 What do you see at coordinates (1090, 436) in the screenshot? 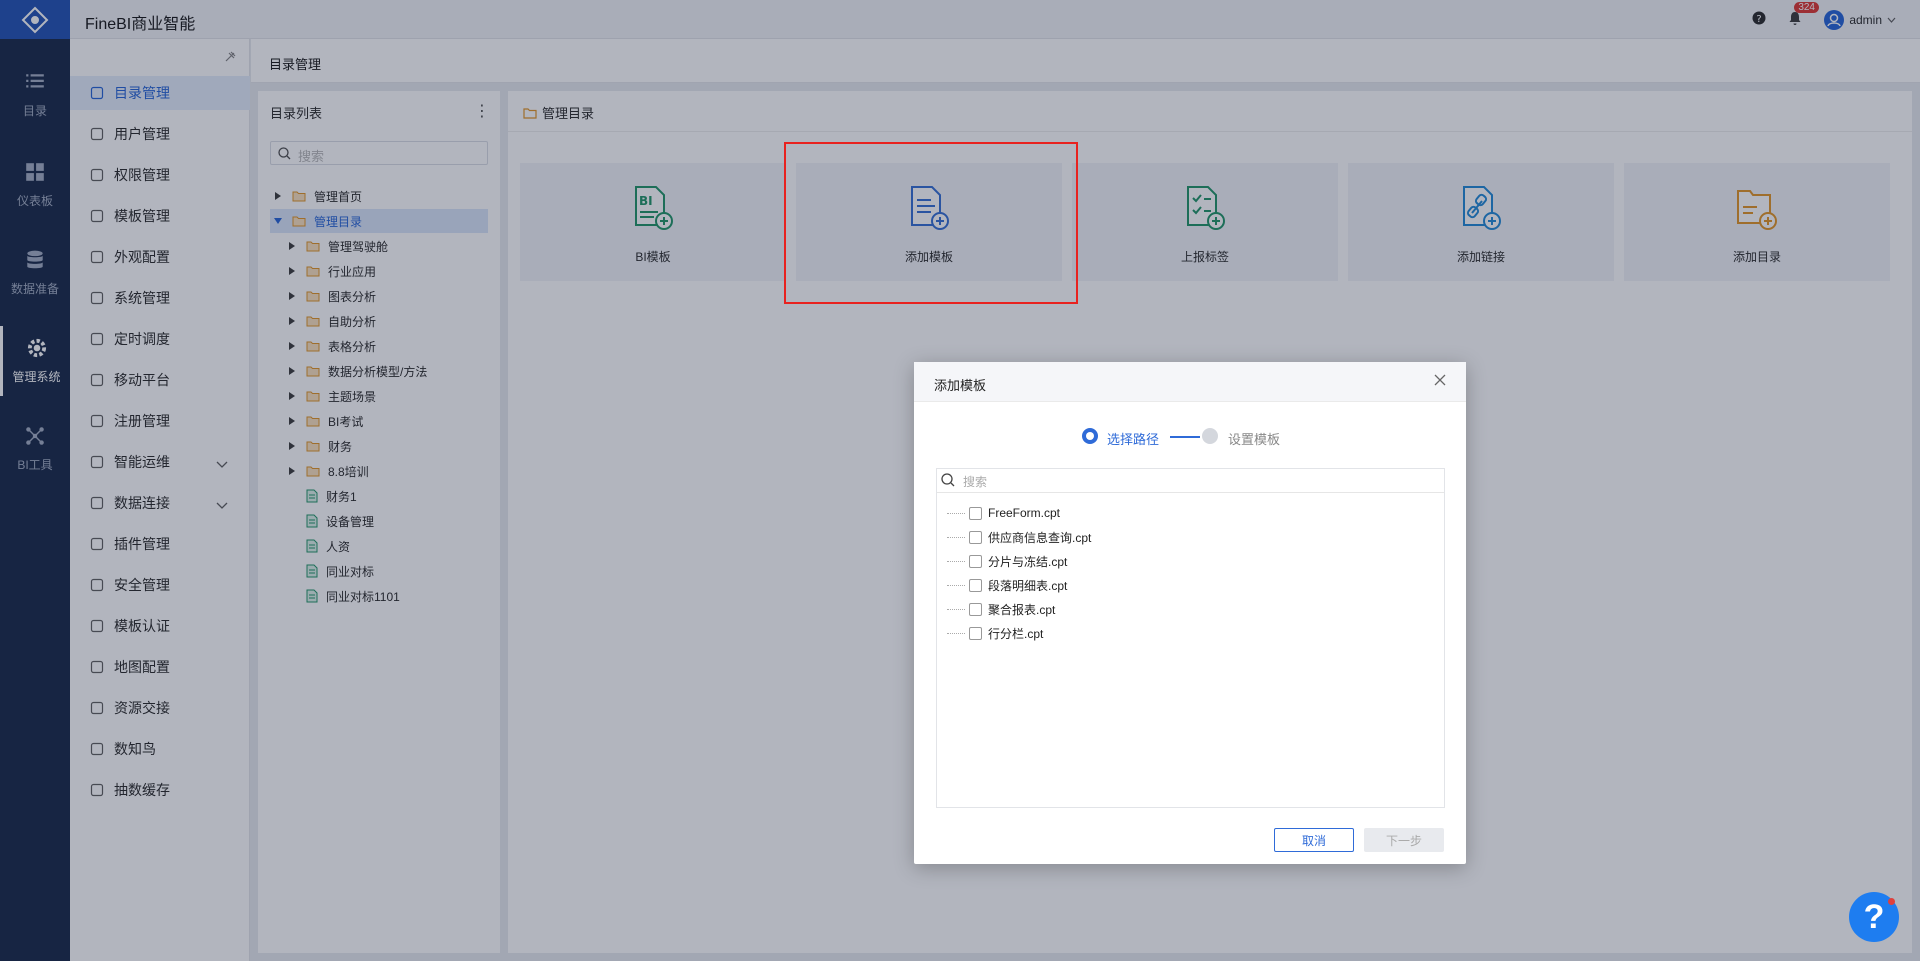
I see `step-1-active-icon` at bounding box center [1090, 436].